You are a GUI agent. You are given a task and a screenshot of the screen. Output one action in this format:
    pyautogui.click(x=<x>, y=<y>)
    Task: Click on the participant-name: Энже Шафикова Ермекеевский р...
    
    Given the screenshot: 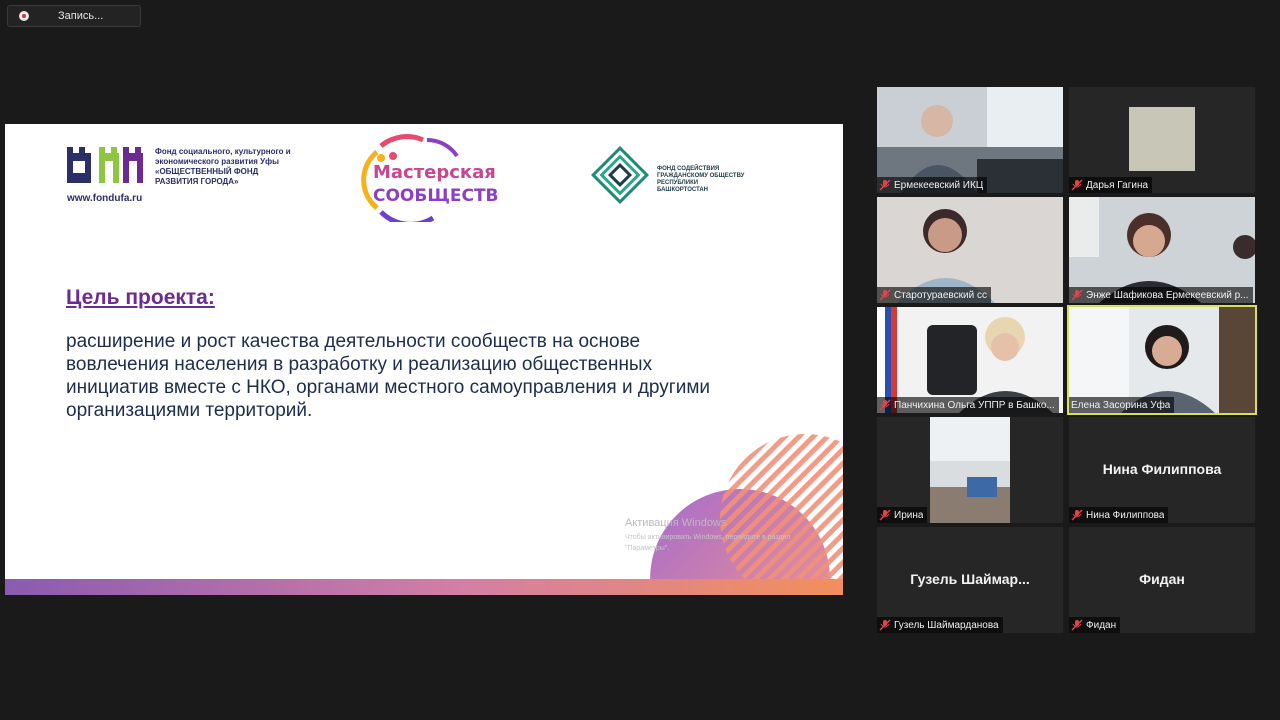 What is the action you would take?
    pyautogui.click(x=1167, y=295)
    